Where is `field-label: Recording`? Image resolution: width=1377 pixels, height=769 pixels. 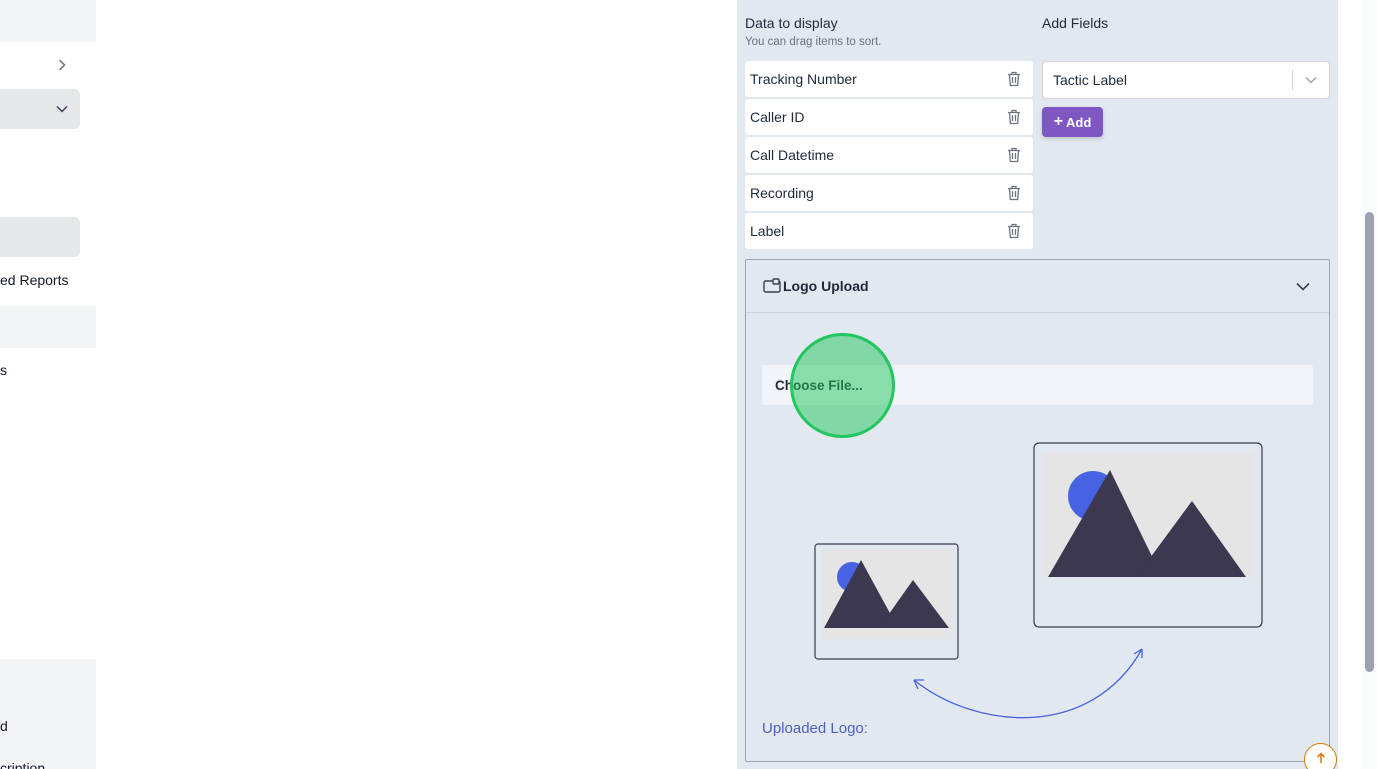 field-label: Recording is located at coordinates (782, 193).